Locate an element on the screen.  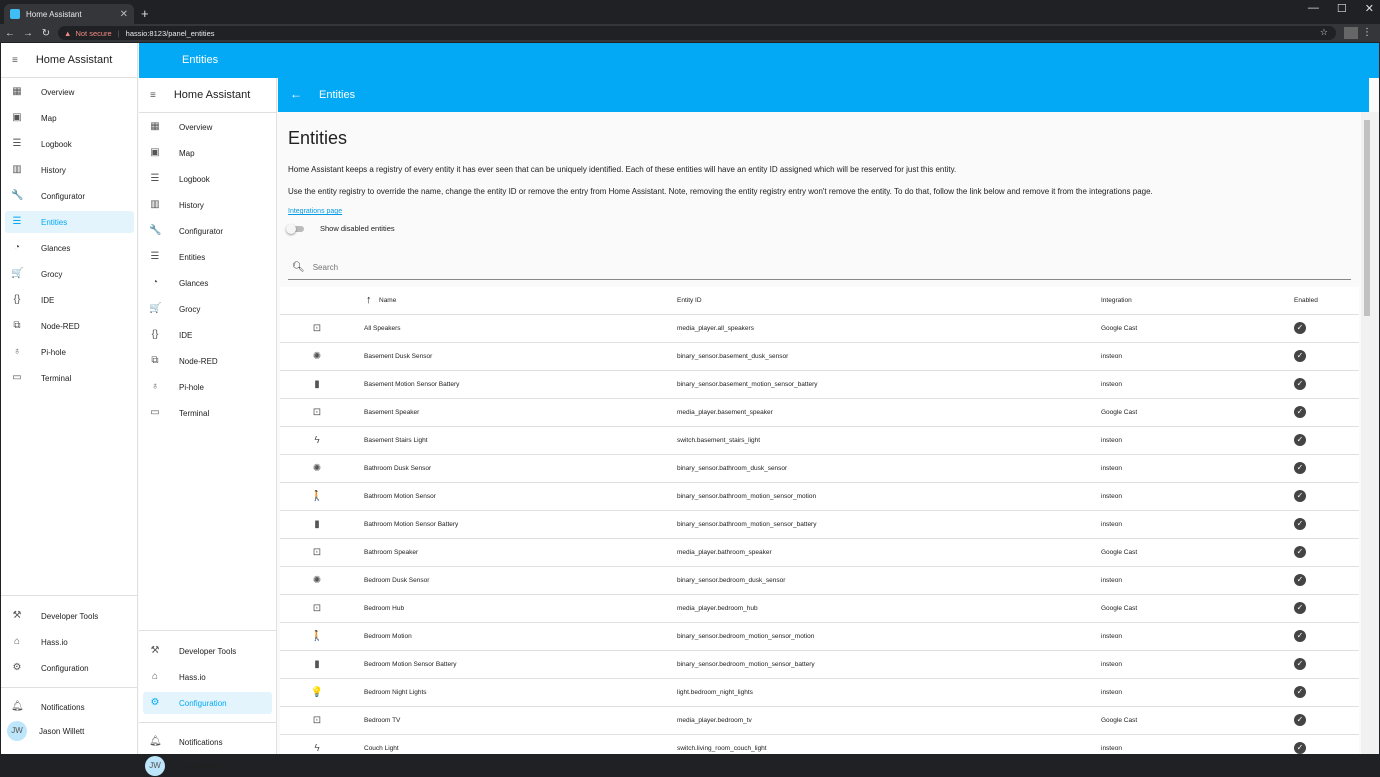
browser-menu-icon: ⋮ is located at coordinates (1367, 32).